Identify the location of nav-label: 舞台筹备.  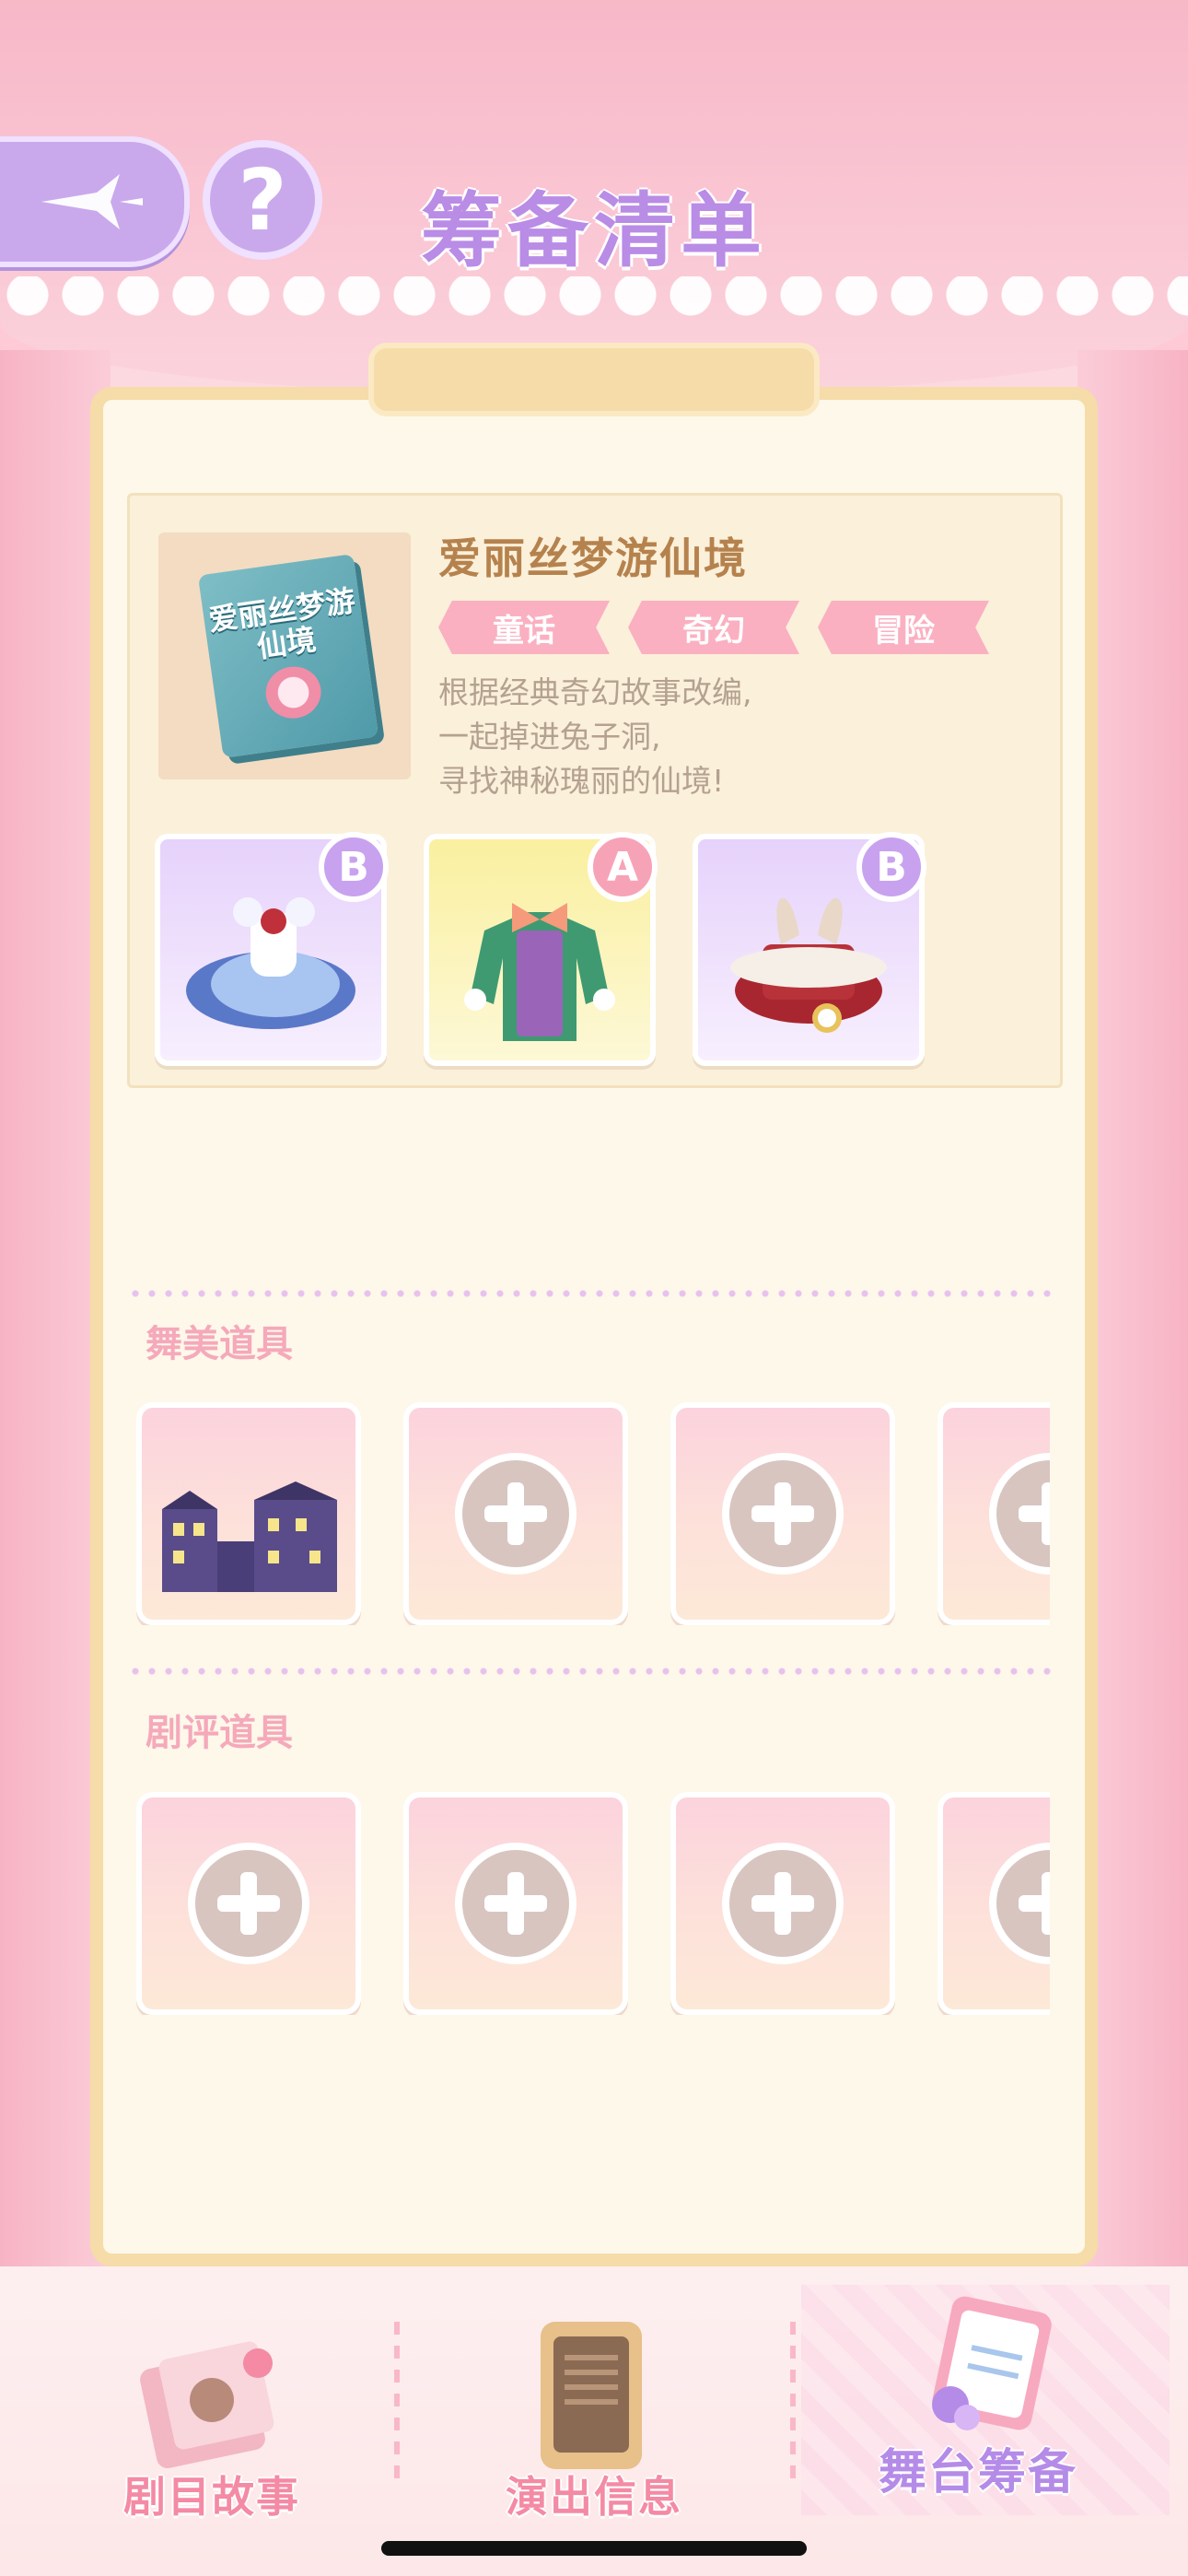
(977, 2472).